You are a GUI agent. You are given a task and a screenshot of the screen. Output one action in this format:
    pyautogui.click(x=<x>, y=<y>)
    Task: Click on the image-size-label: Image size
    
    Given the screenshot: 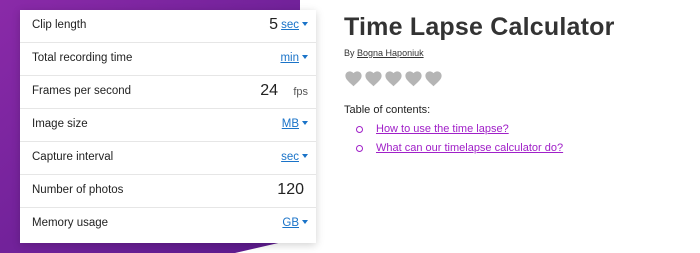 What is the action you would take?
    pyautogui.click(x=60, y=124)
    